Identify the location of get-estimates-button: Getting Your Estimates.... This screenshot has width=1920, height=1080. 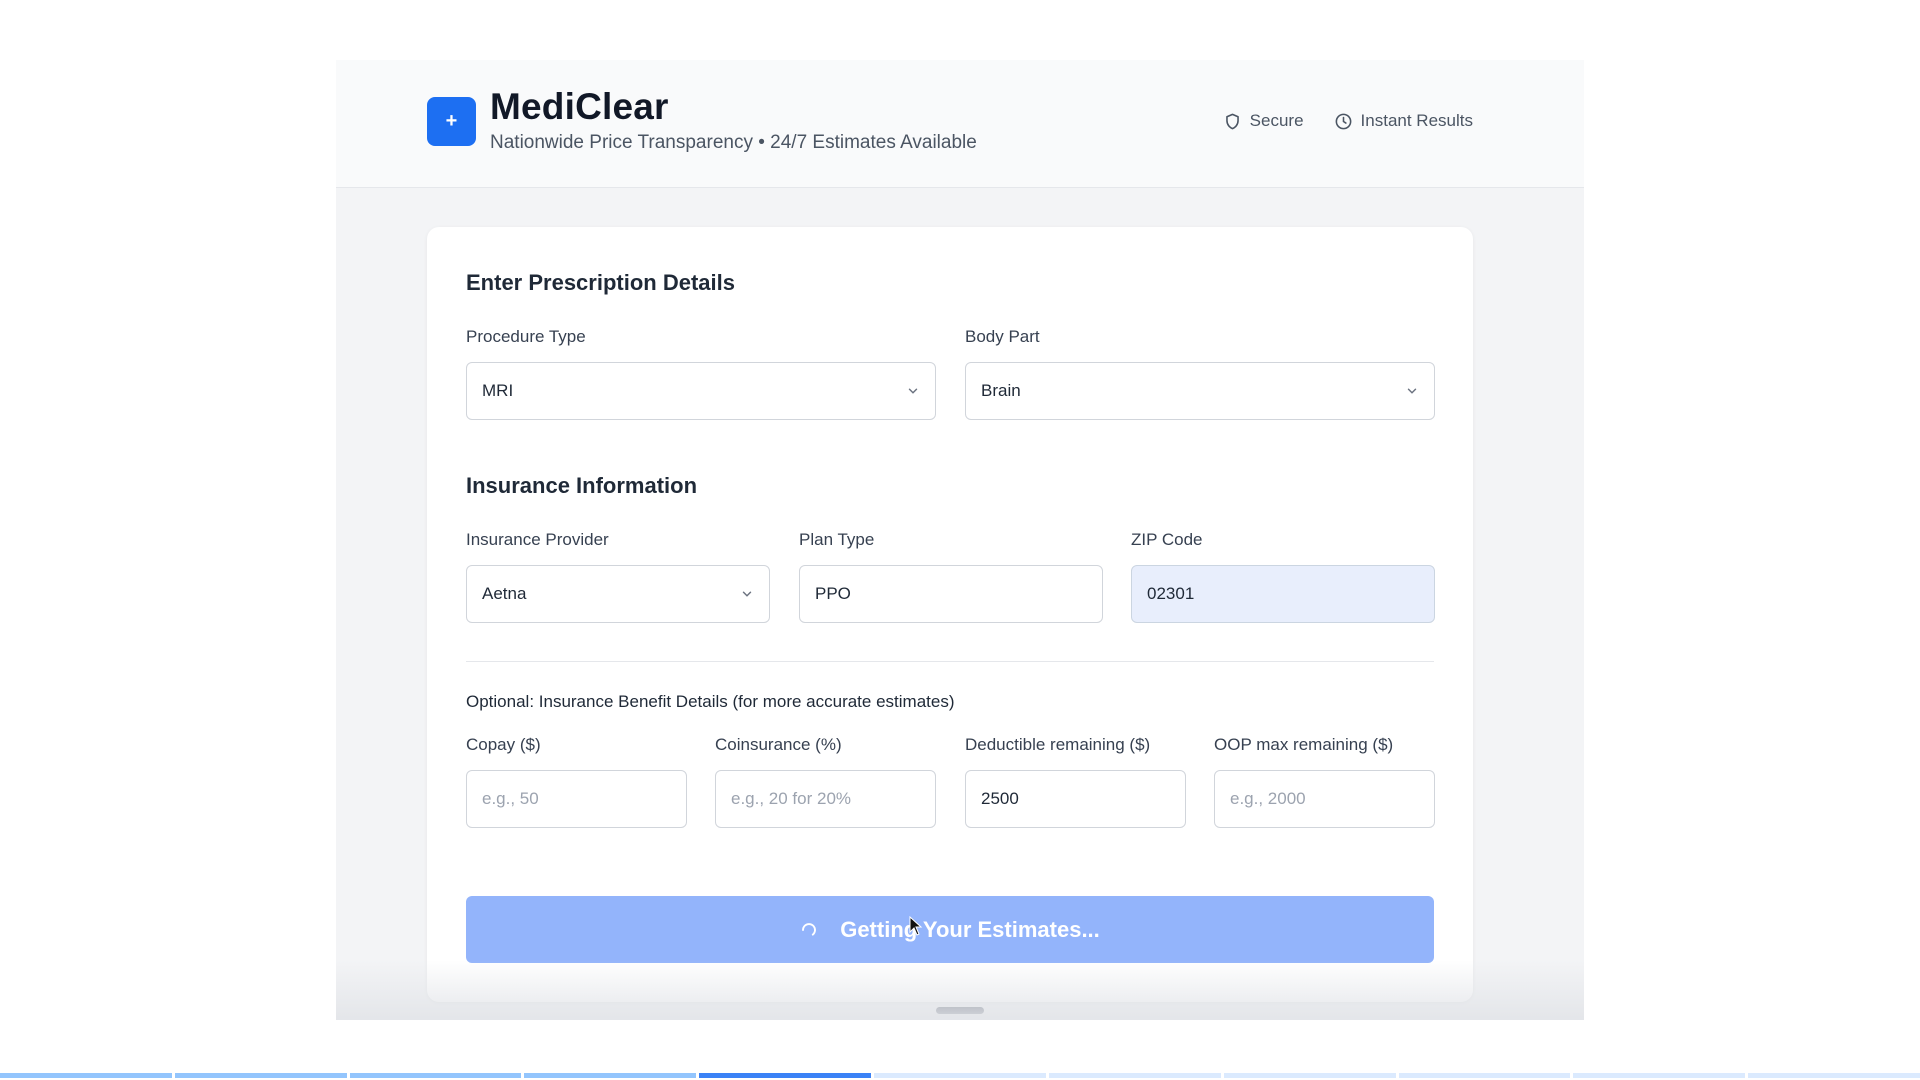
(950, 929).